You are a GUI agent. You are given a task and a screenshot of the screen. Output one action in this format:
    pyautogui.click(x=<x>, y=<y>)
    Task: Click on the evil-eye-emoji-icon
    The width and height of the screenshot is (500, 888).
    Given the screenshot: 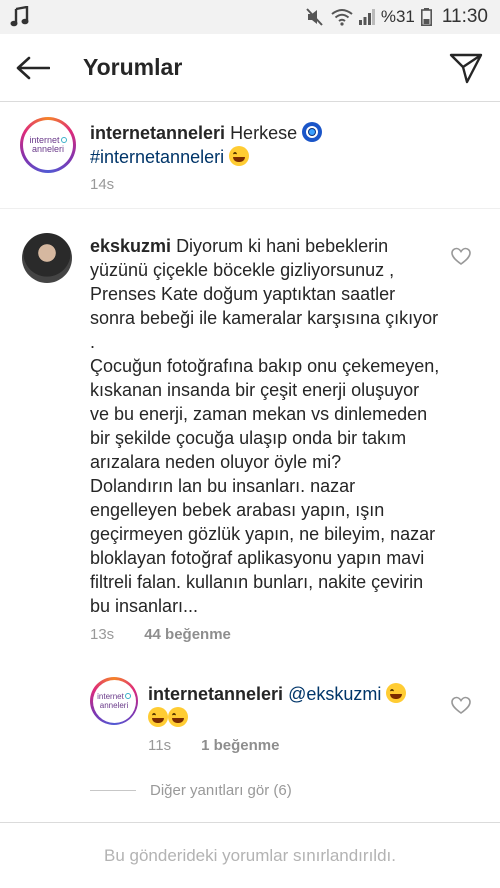 What is the action you would take?
    pyautogui.click(x=312, y=132)
    